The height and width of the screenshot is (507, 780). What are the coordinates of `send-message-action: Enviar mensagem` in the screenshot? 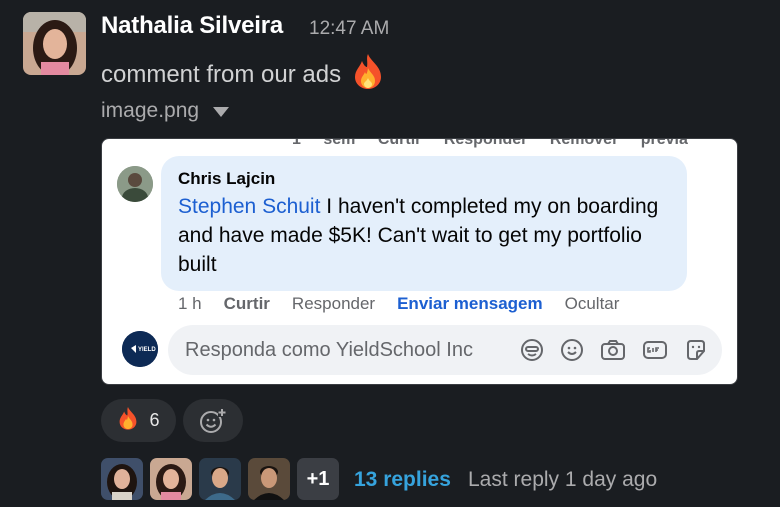 It's located at (470, 303).